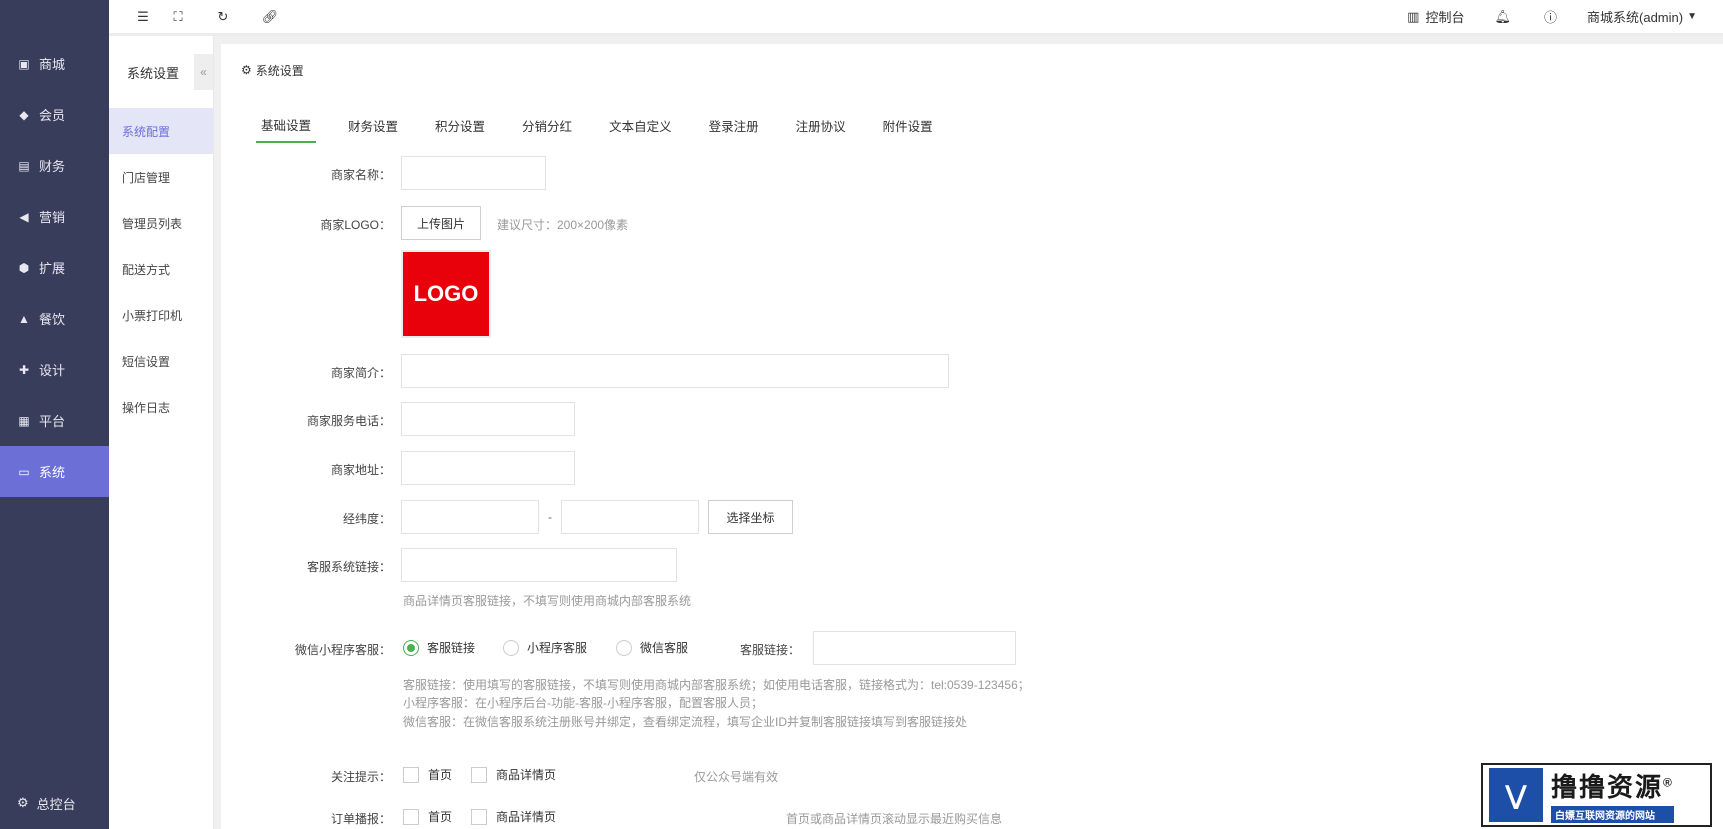 Image resolution: width=1723 pixels, height=829 pixels. I want to click on tab-attachment: 附件设置, so click(908, 125).